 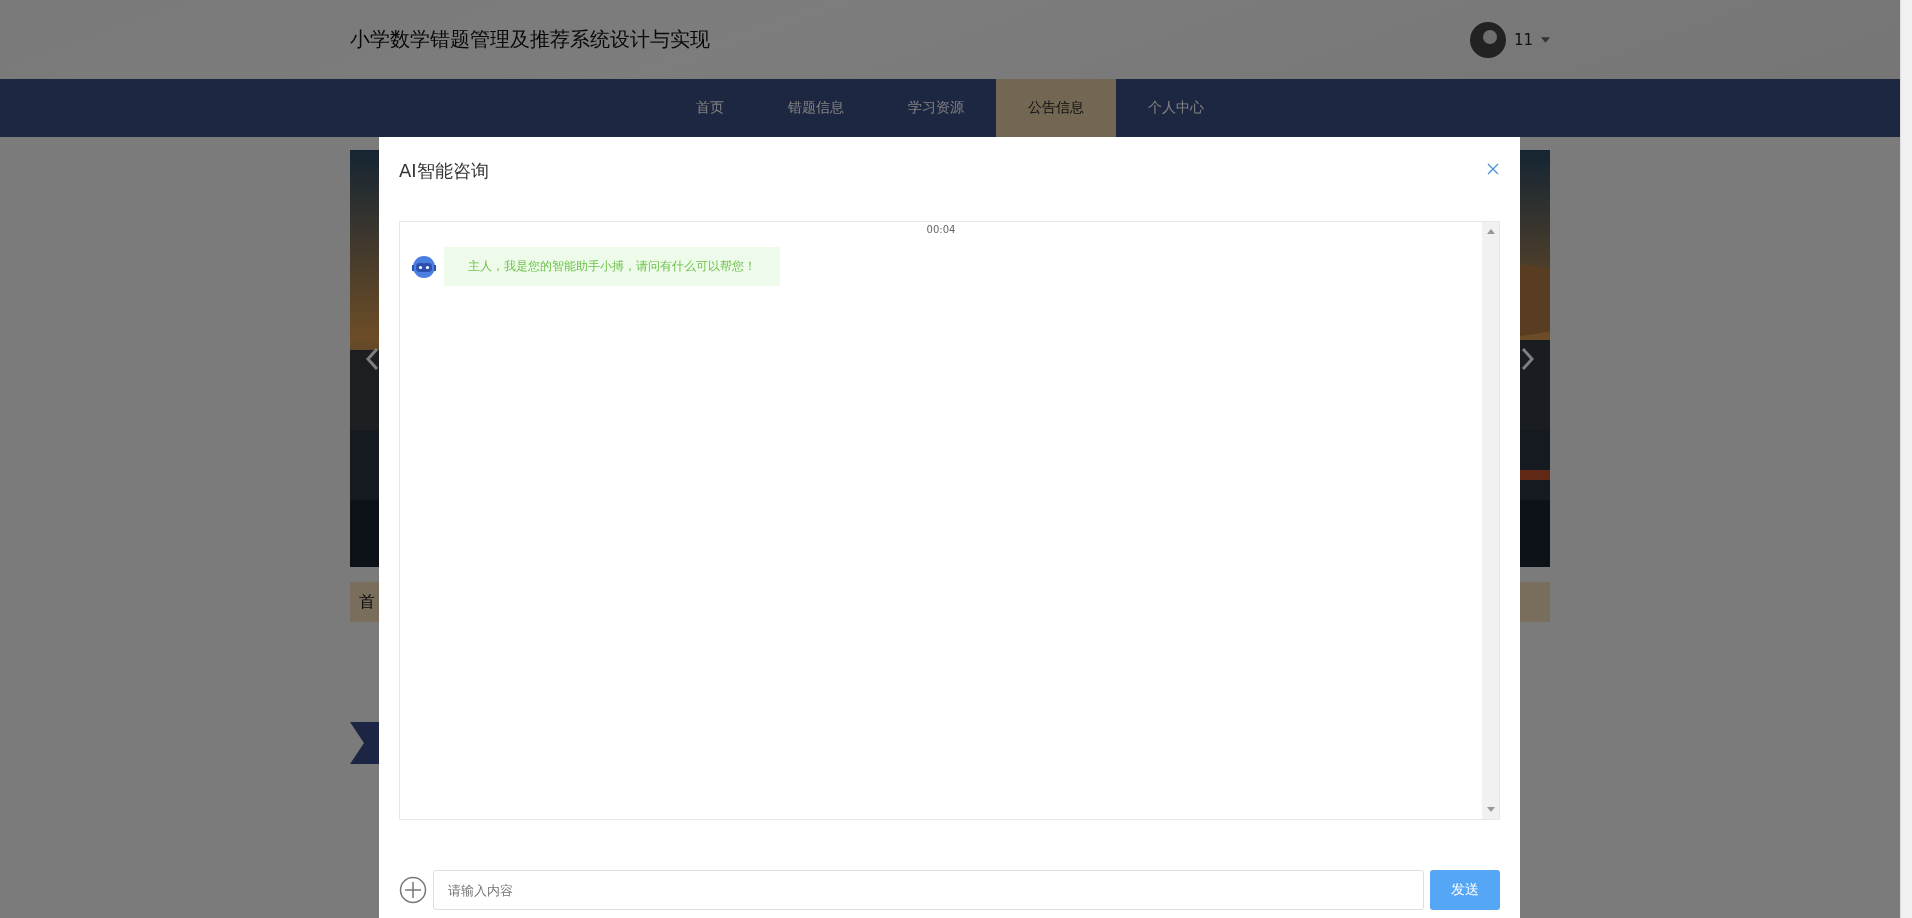 I want to click on nav-tab: 公告信息, so click(x=1056, y=108).